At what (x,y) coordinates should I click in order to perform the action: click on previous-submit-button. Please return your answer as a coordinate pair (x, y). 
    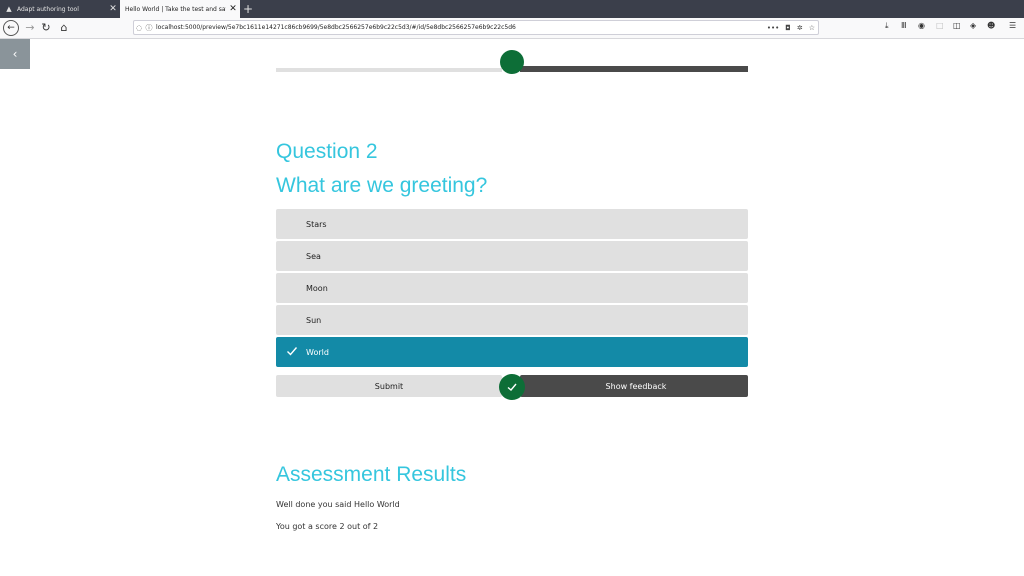
    Looking at the image, I should click on (389, 70).